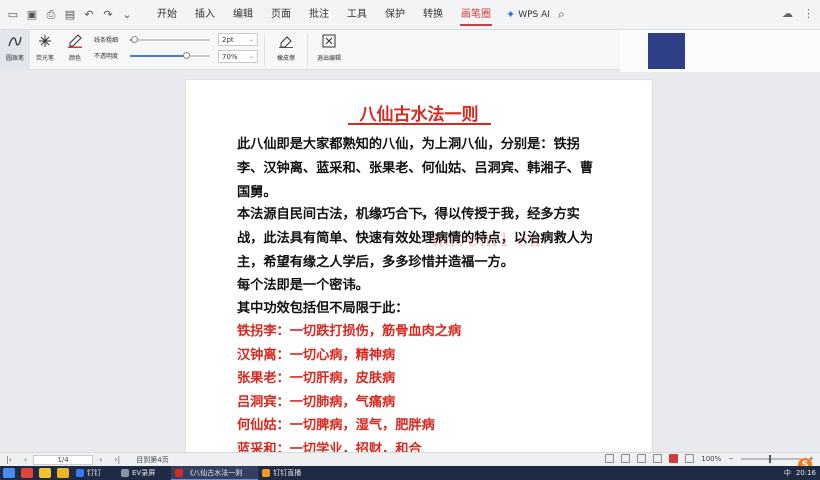 The image size is (820, 480). I want to click on undo-icon: ↶, so click(89, 15).